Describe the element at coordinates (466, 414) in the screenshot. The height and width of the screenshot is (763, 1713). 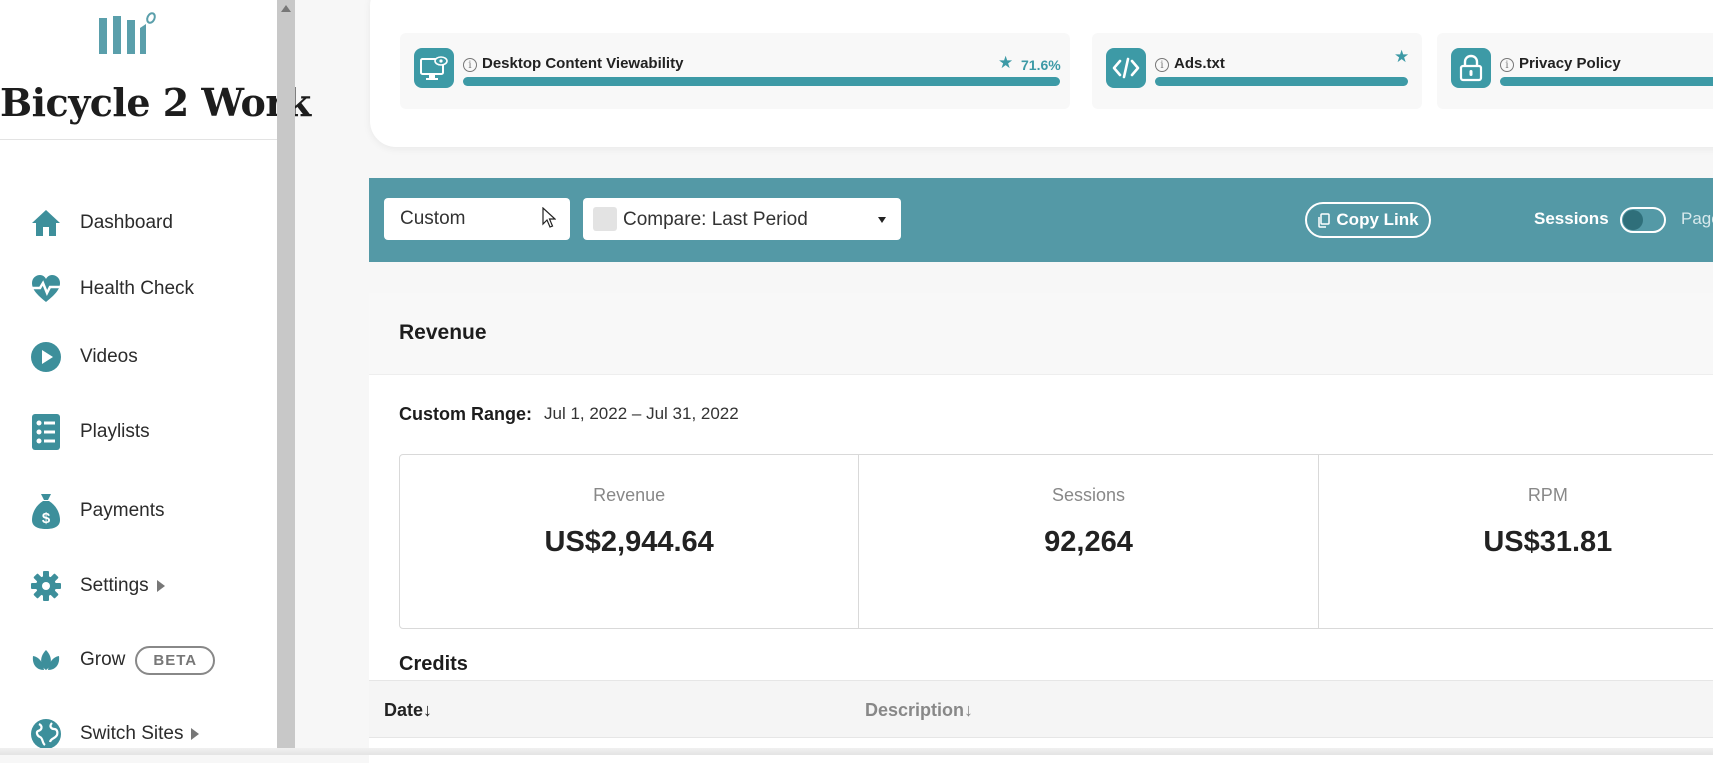
I see `range-label: Custom Range:` at that location.